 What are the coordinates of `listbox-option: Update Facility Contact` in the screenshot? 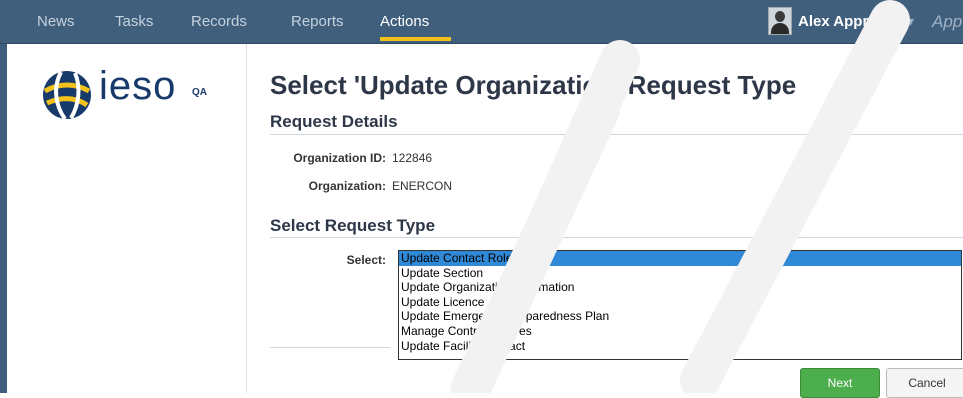 It's located at (680, 346).